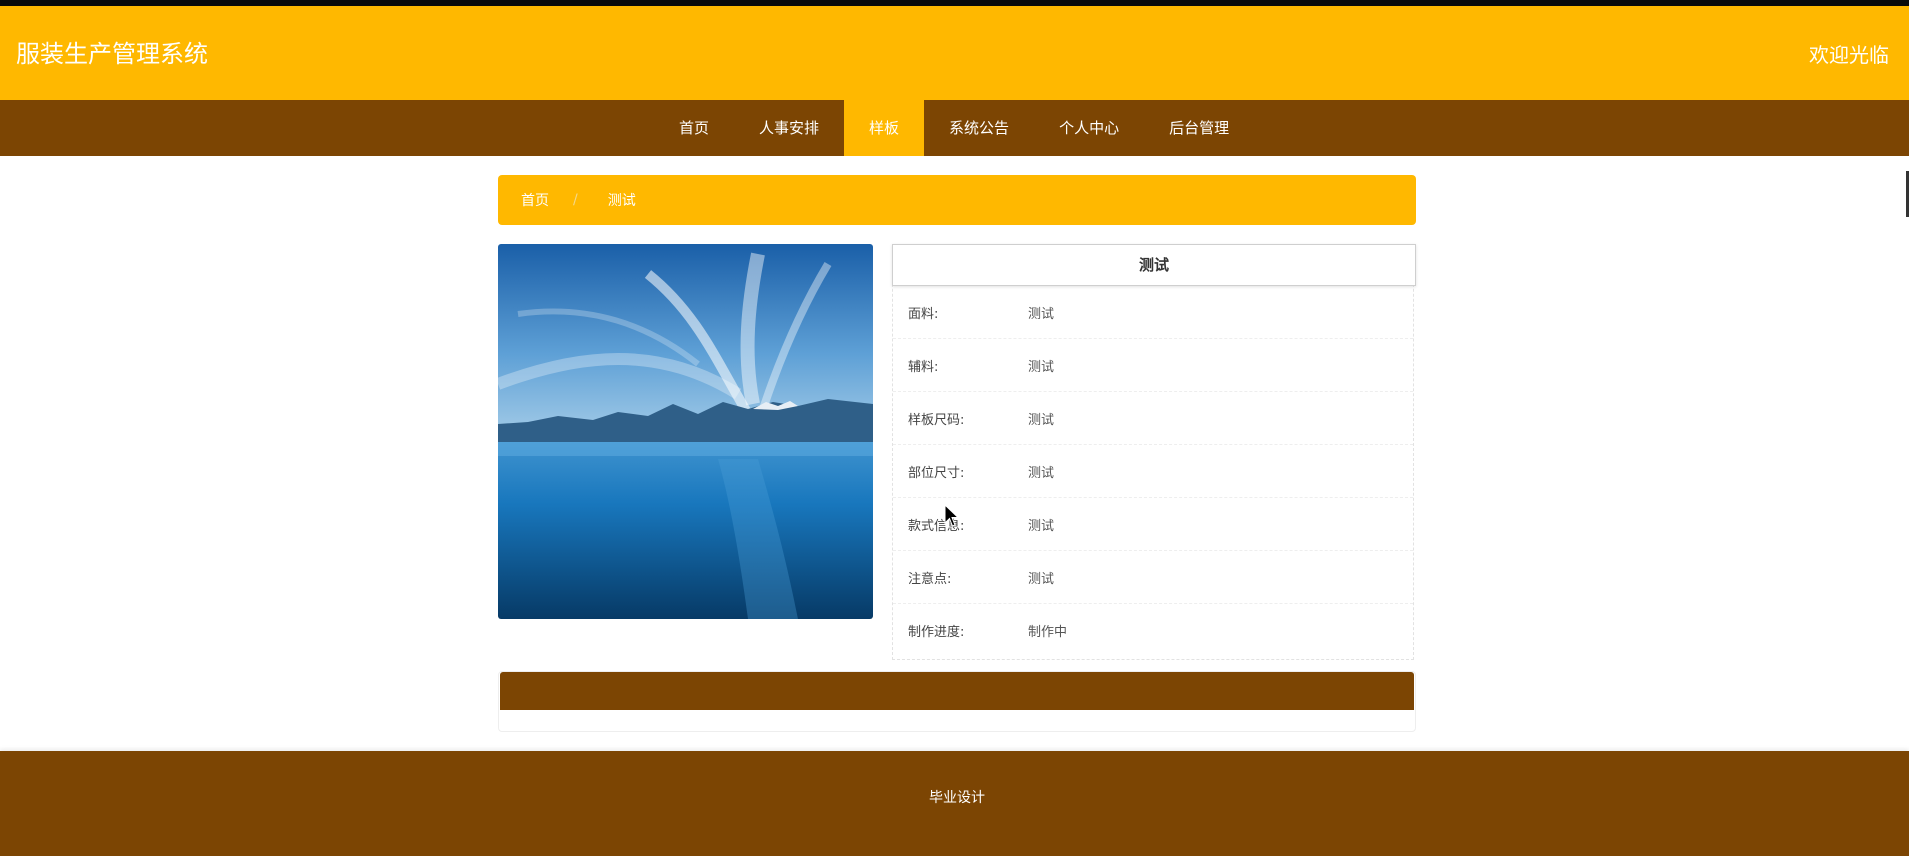  What do you see at coordinates (930, 579) in the screenshot?
I see `row-label: 注意点:` at bounding box center [930, 579].